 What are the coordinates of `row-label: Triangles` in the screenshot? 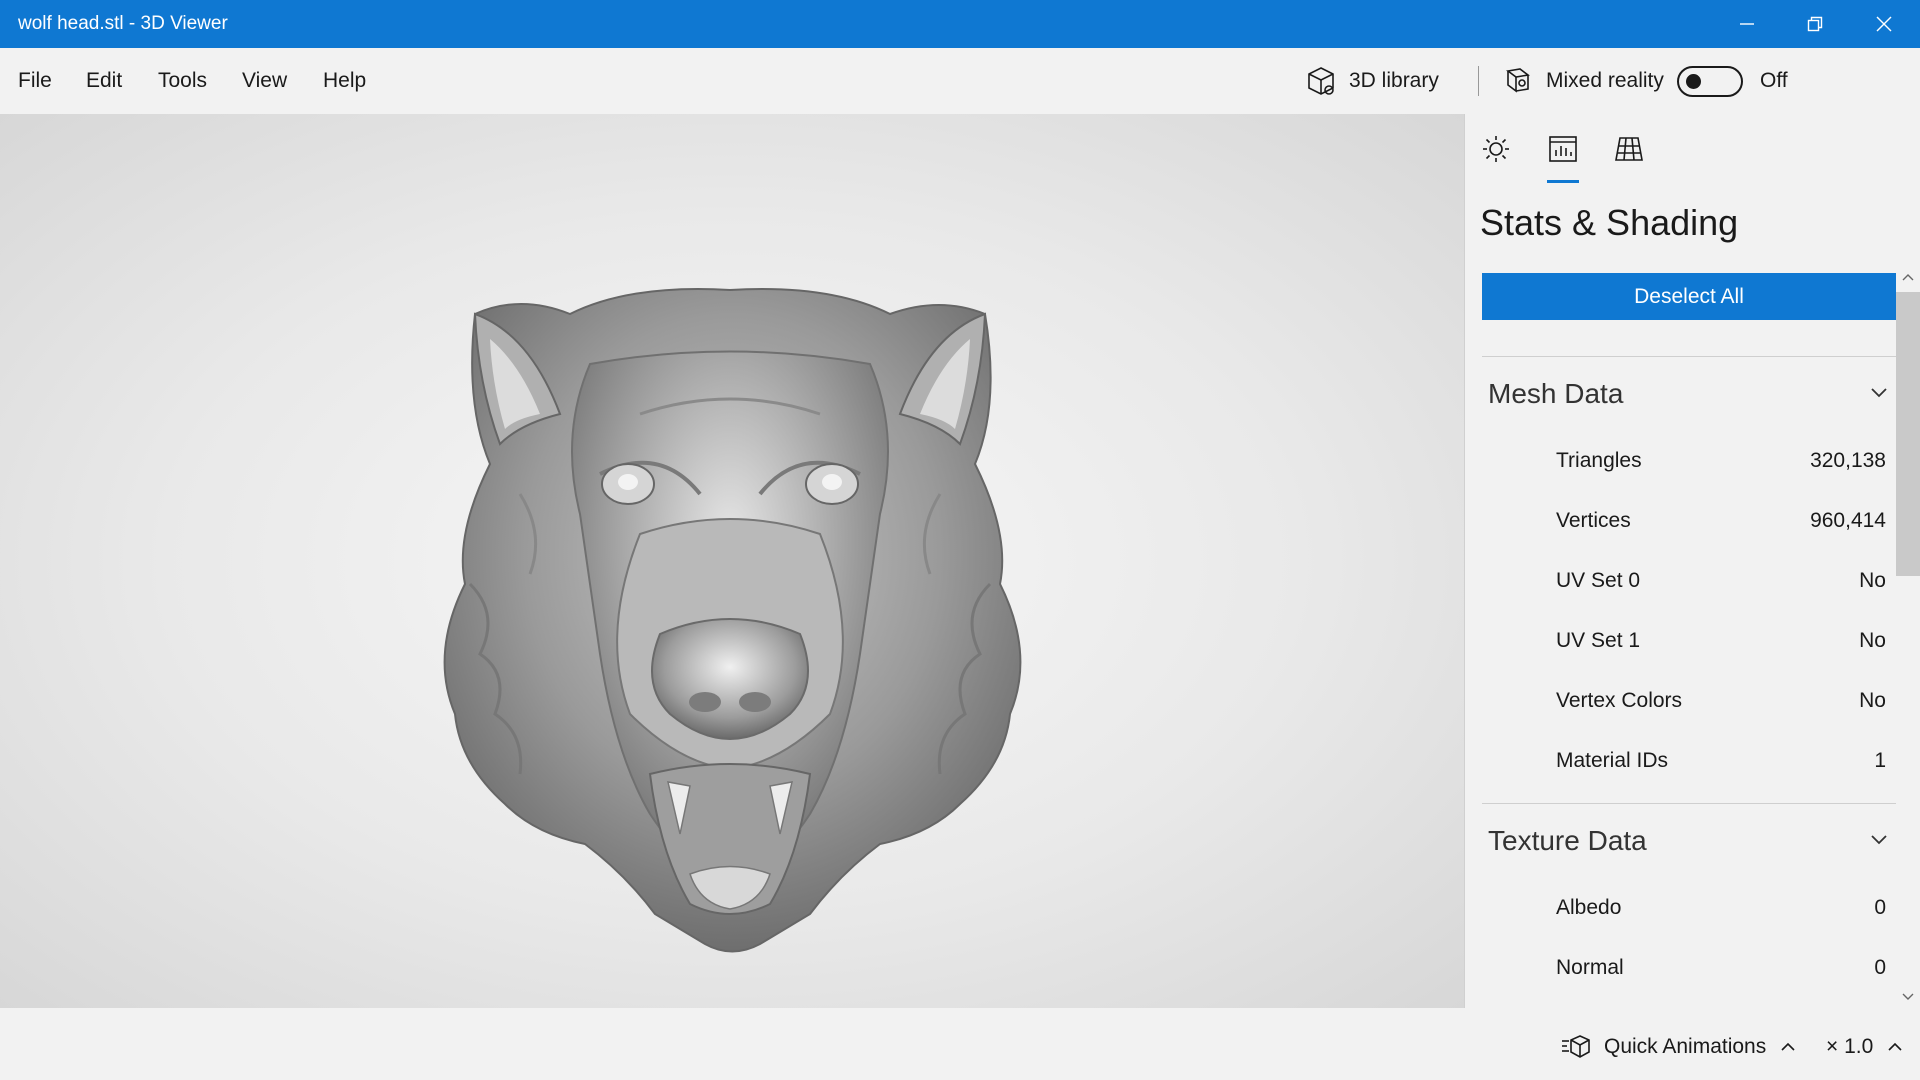 It's located at (1599, 460).